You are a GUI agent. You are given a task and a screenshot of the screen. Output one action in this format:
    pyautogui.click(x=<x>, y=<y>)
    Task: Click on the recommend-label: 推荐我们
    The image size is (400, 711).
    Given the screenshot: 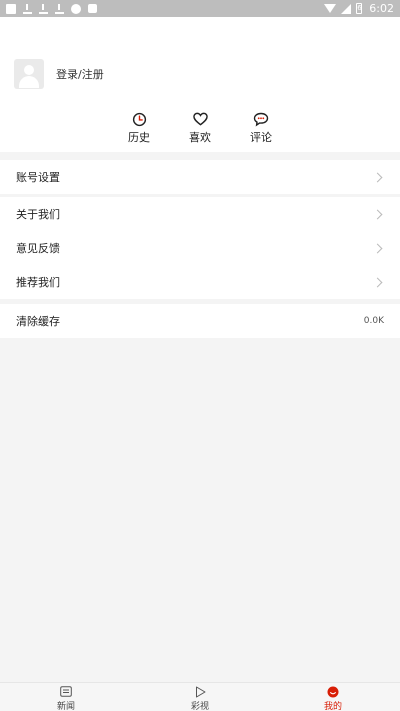 What is the action you would take?
    pyautogui.click(x=38, y=282)
    